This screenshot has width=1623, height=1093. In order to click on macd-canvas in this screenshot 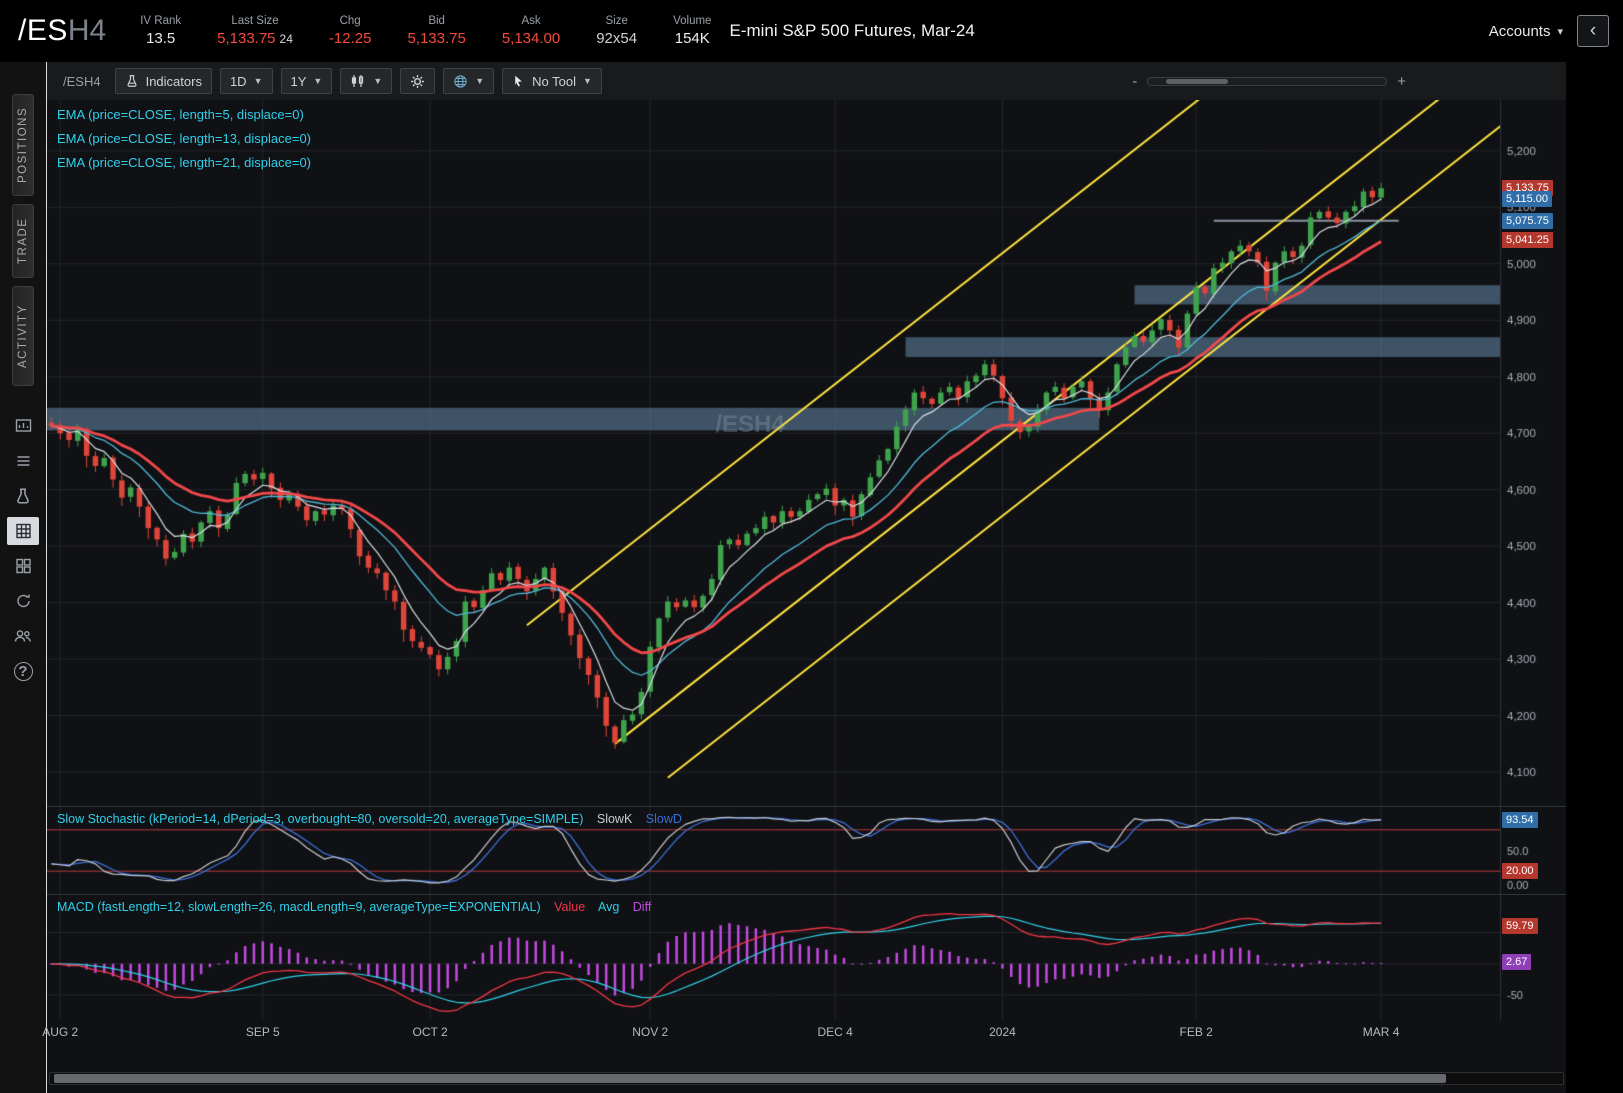, I will do `click(806, 957)`.